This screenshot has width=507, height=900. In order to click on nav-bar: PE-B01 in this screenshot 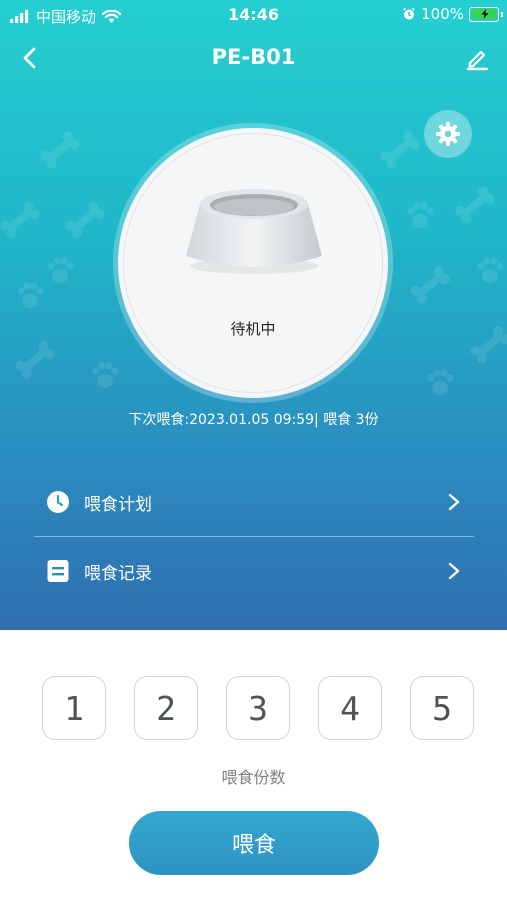, I will do `click(253, 58)`.